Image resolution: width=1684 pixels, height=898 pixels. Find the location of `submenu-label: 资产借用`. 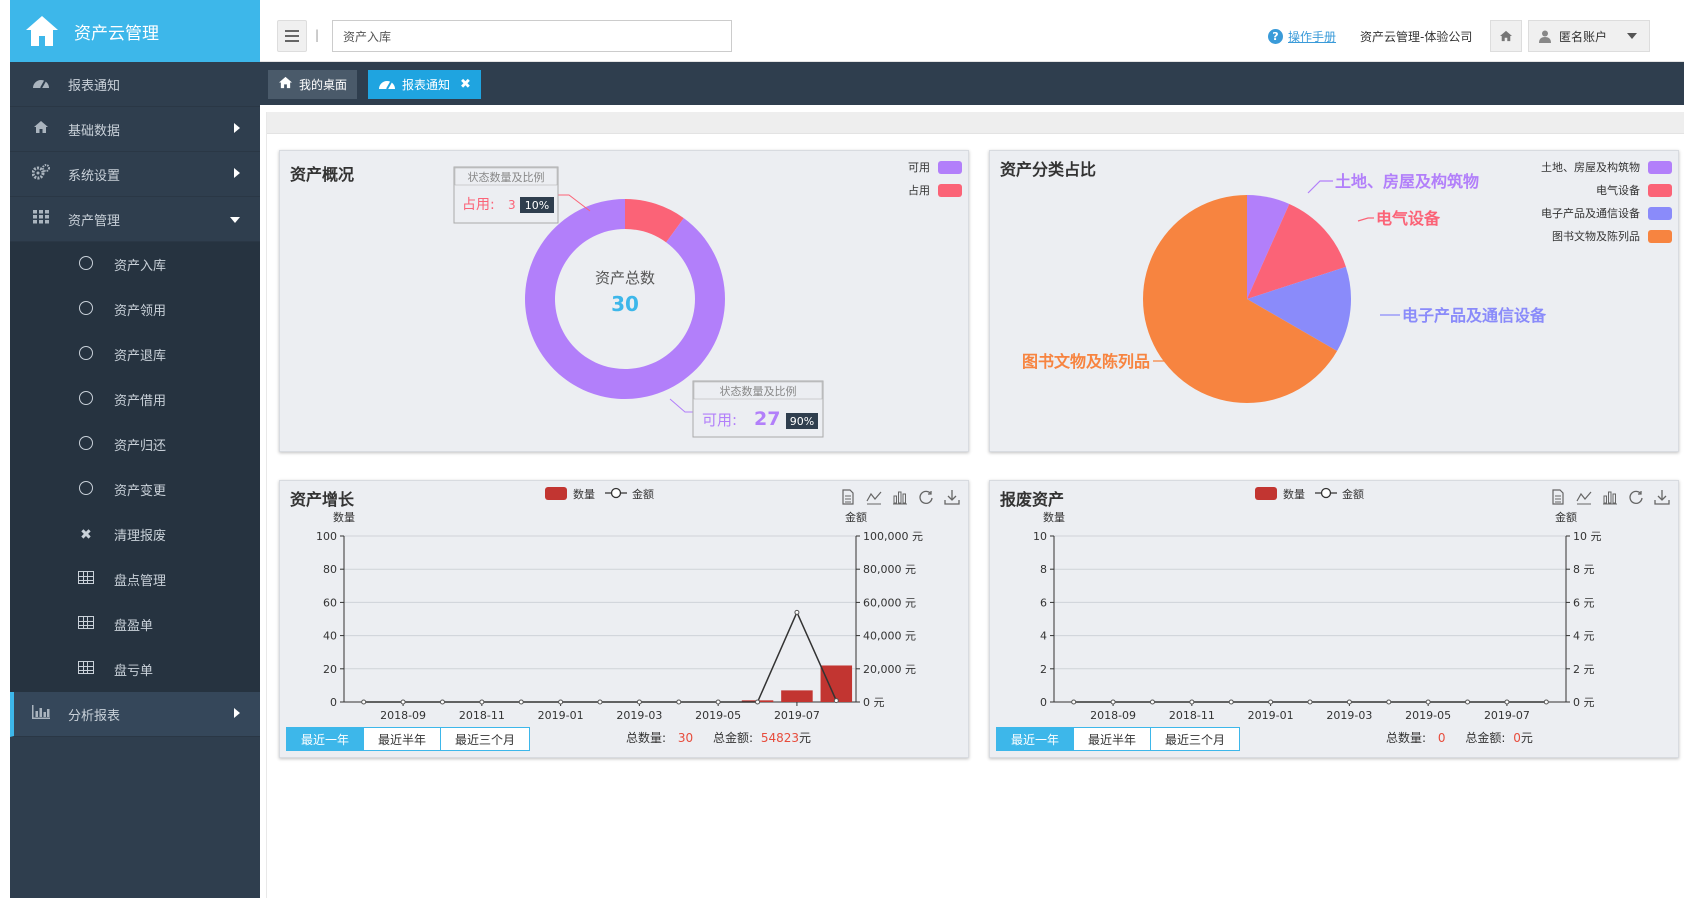

submenu-label: 资产借用 is located at coordinates (140, 401).